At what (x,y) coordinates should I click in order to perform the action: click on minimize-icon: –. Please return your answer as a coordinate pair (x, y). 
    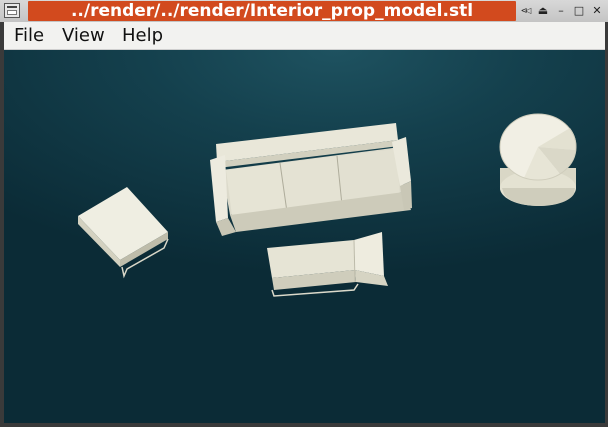
    Looking at the image, I should click on (561, 11).